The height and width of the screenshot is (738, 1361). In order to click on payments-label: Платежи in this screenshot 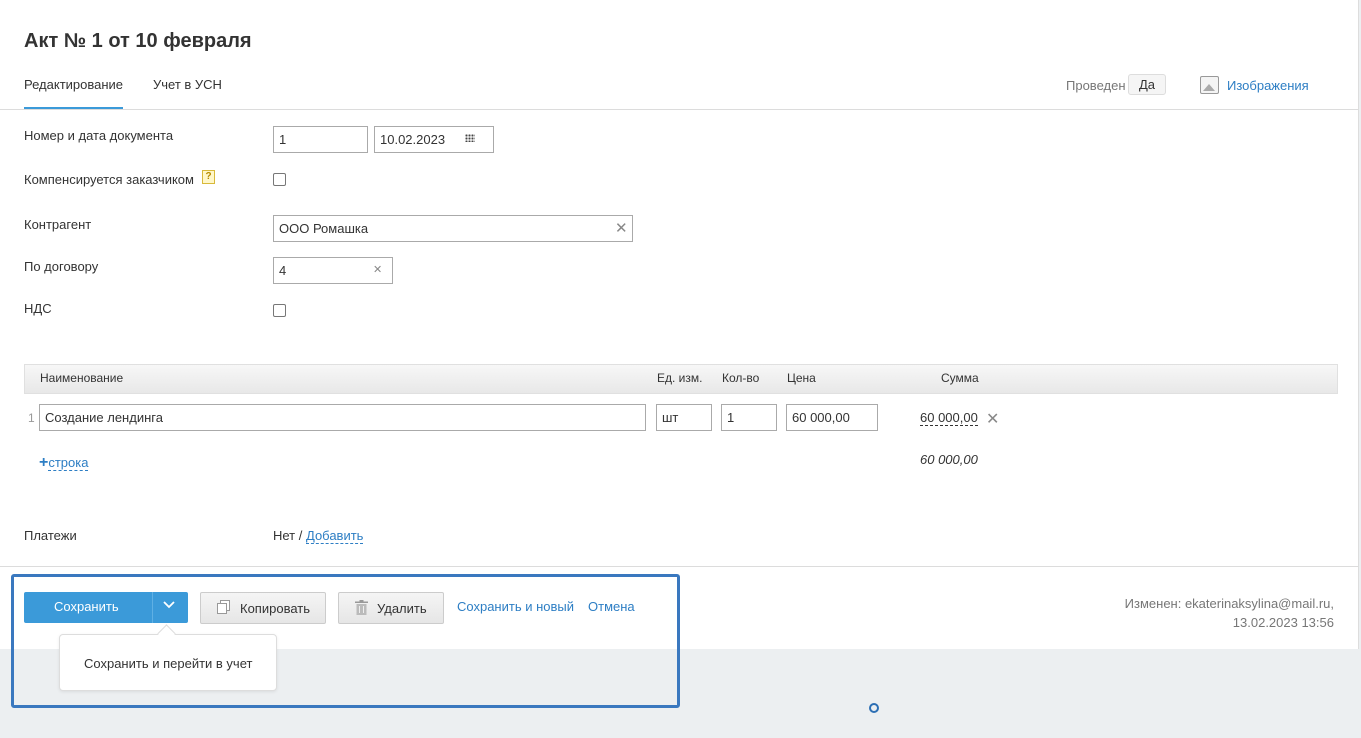, I will do `click(50, 535)`.